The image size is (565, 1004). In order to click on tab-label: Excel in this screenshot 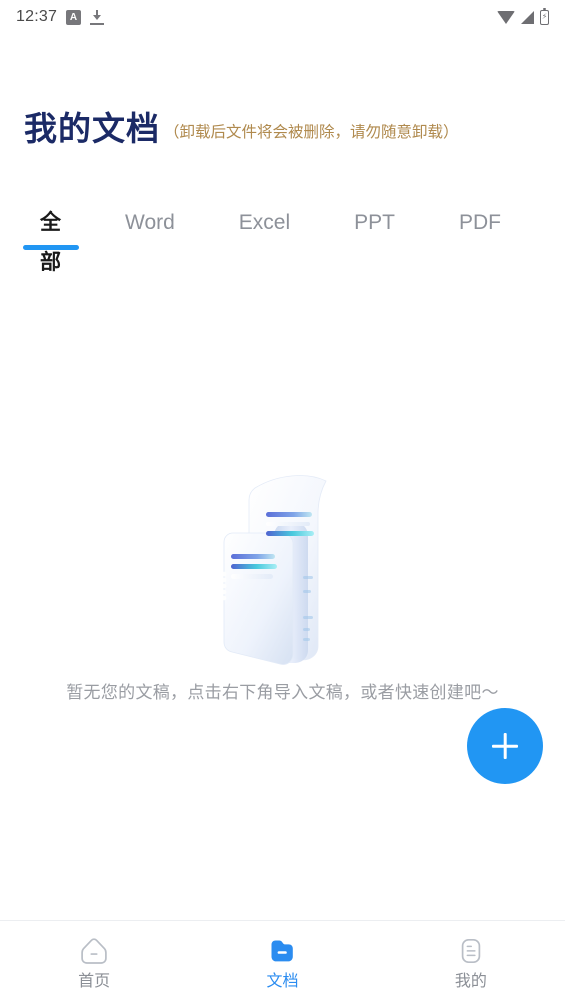, I will do `click(264, 222)`.